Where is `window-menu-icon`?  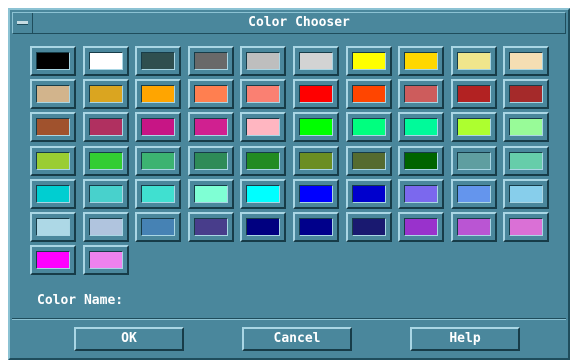
window-menu-icon is located at coordinates (22, 23).